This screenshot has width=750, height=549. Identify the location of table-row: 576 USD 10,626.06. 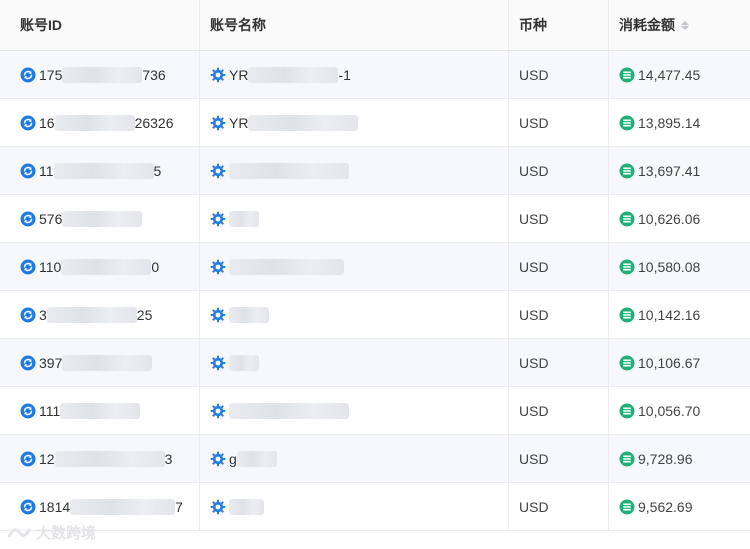
(375, 219).